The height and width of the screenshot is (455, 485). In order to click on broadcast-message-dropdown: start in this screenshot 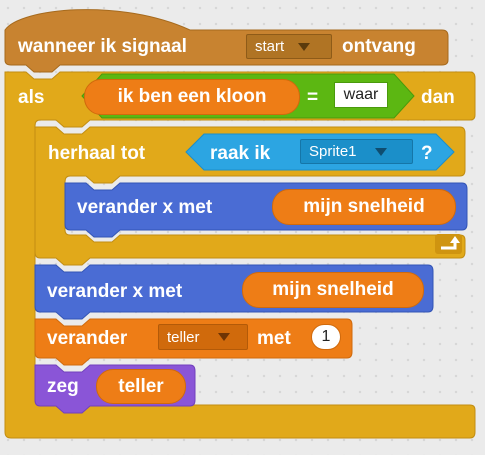, I will do `click(289, 46)`.